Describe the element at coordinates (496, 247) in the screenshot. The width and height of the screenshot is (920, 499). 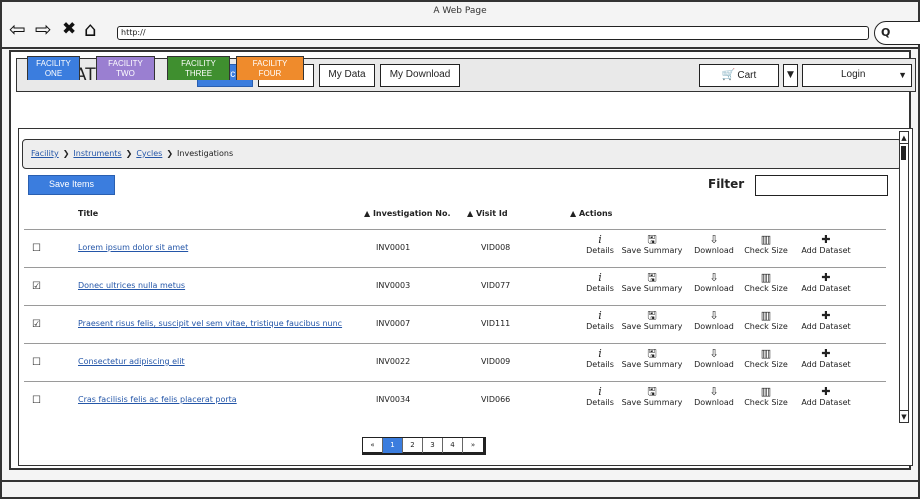
I see `row-visit-id: VID008` at that location.